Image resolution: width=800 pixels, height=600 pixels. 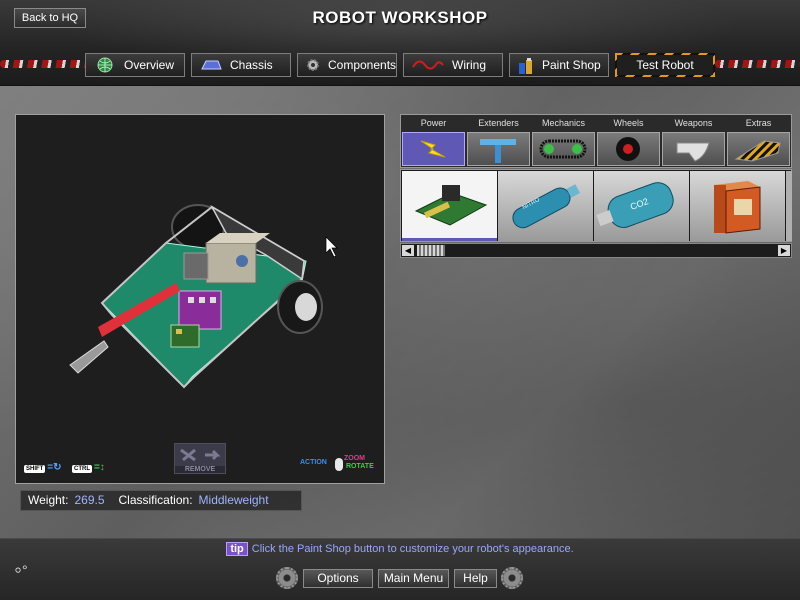 What do you see at coordinates (105, 65) in the screenshot?
I see `globe-icon` at bounding box center [105, 65].